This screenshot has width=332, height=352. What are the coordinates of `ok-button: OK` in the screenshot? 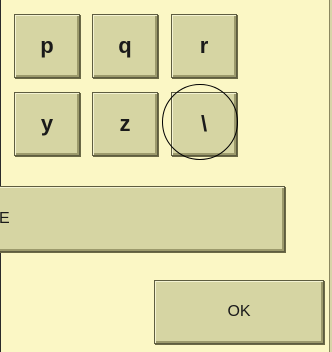 It's located at (239, 312).